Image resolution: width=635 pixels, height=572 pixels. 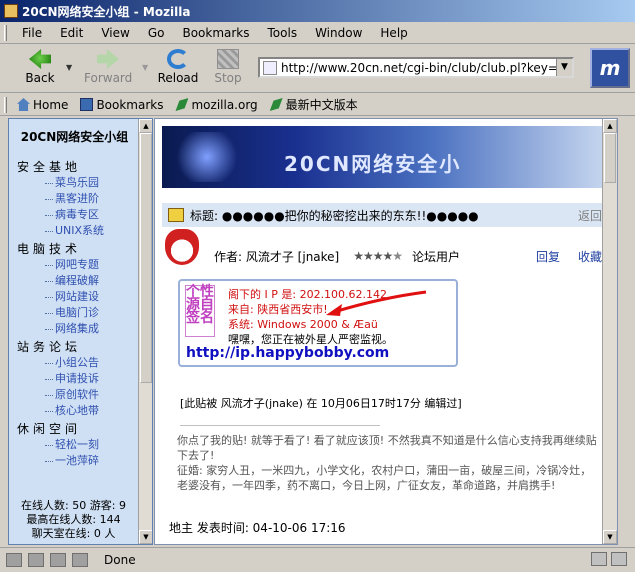 I want to click on menu-tools: Tools, so click(x=283, y=33).